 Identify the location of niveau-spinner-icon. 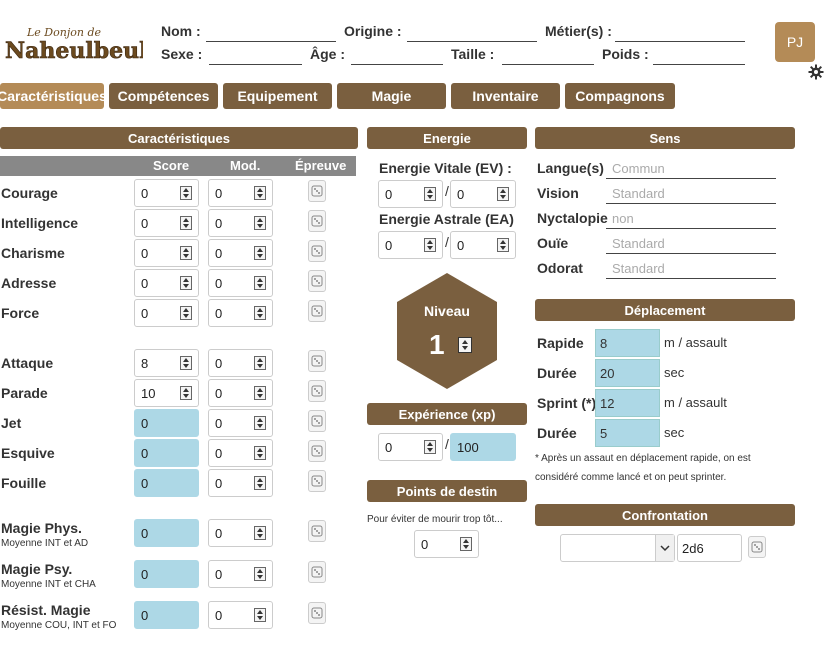
(465, 345).